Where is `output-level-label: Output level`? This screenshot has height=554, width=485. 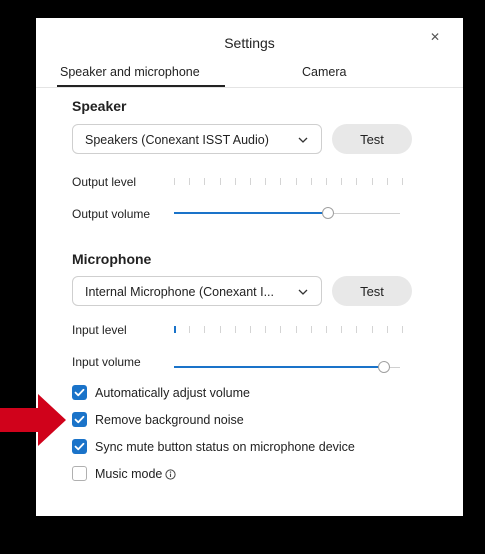
output-level-label: Output level is located at coordinates (104, 182).